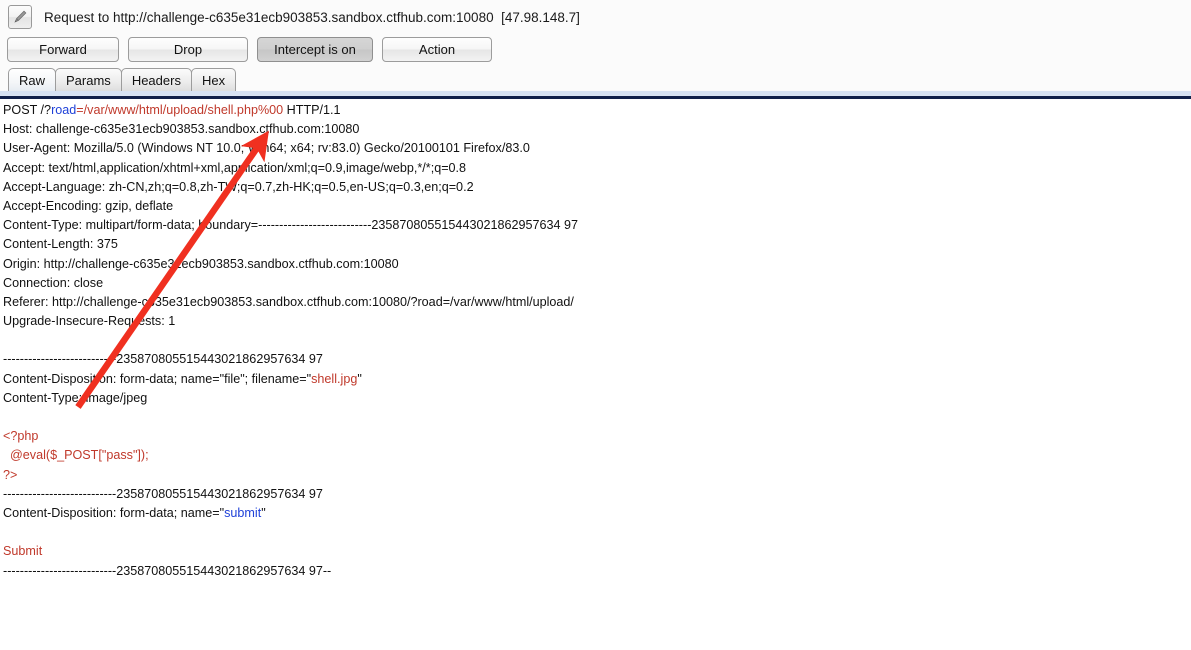 The image size is (1191, 650). I want to click on part-file-content-type: Content-Type: image/jpeg, so click(597, 398).